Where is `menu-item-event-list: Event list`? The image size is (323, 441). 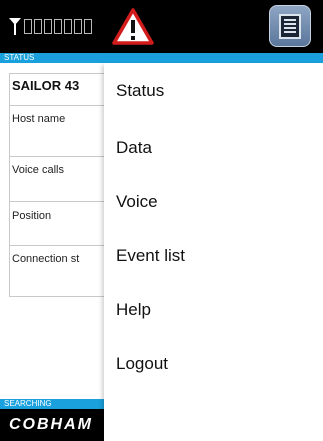 menu-item-event-list: Event list is located at coordinates (150, 256).